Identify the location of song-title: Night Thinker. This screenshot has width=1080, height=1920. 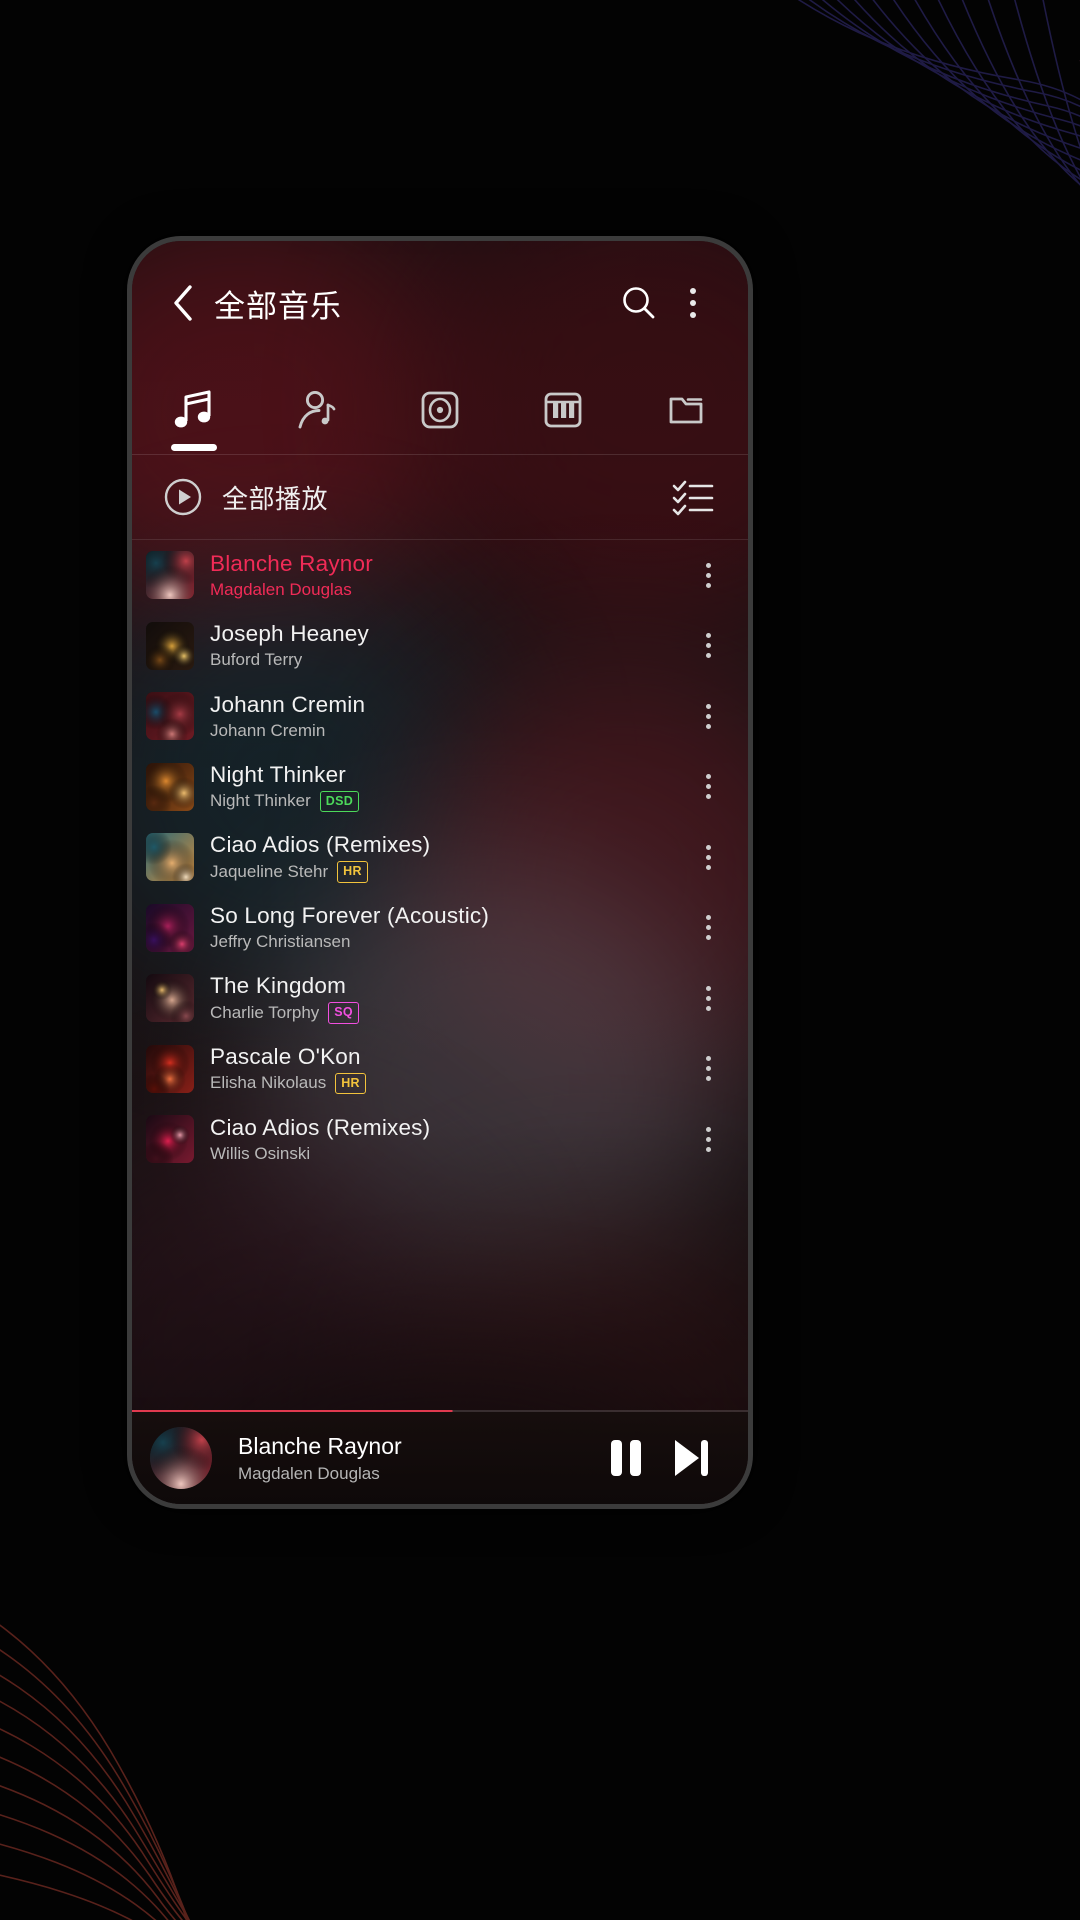
(278, 774).